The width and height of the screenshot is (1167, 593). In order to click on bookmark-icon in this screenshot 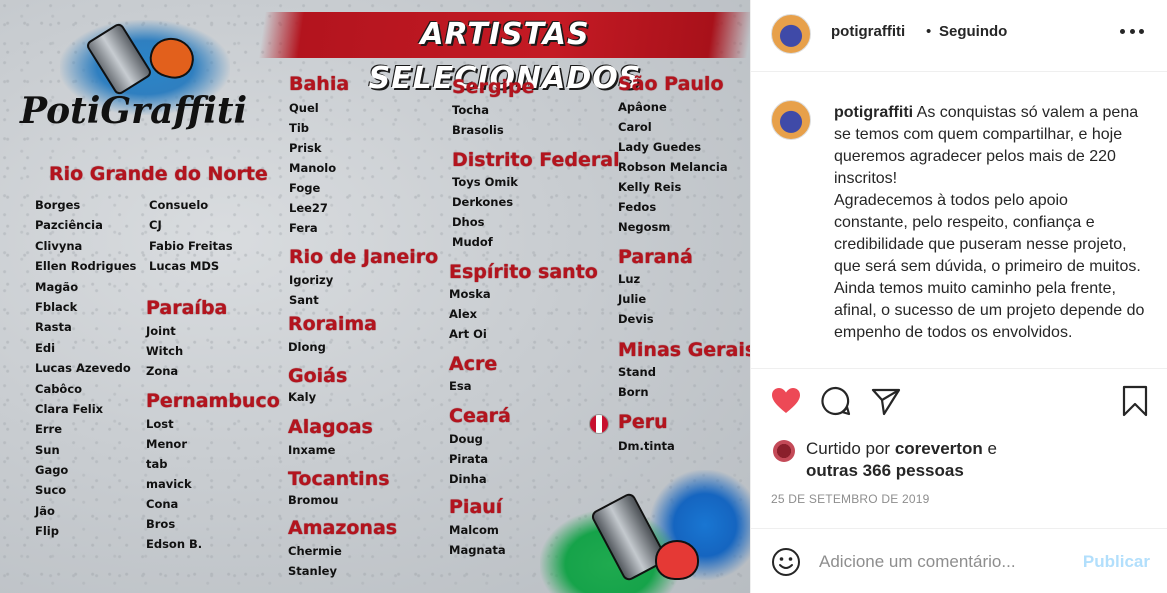, I will do `click(1135, 401)`.